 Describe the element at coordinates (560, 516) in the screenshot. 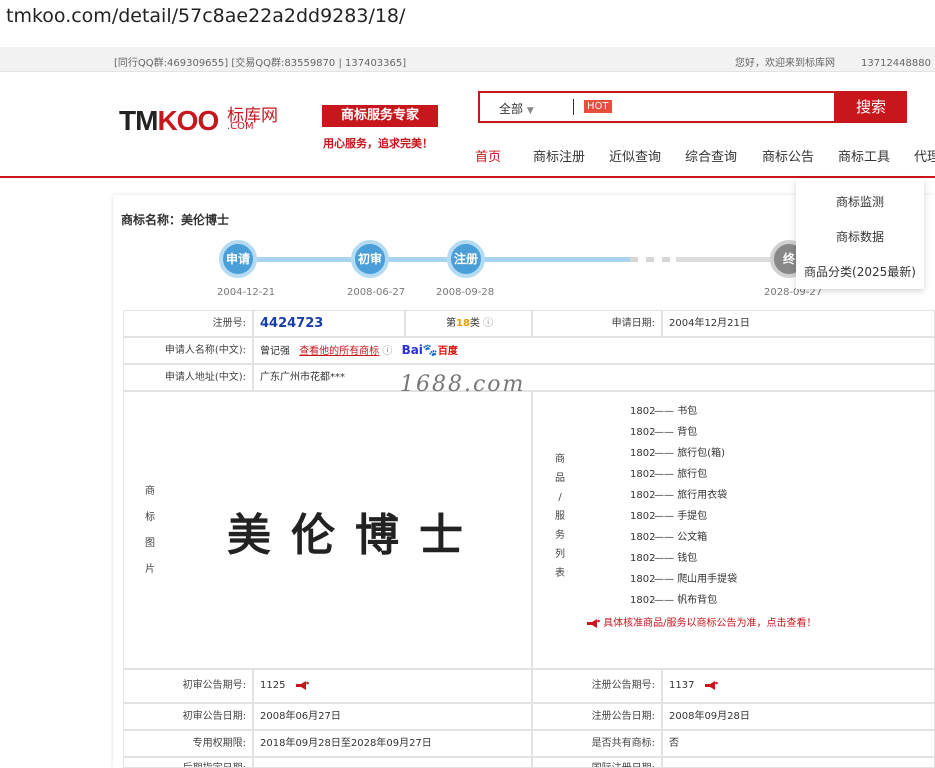

I see `goods-label: 商 品 / 服 务 列 表` at that location.